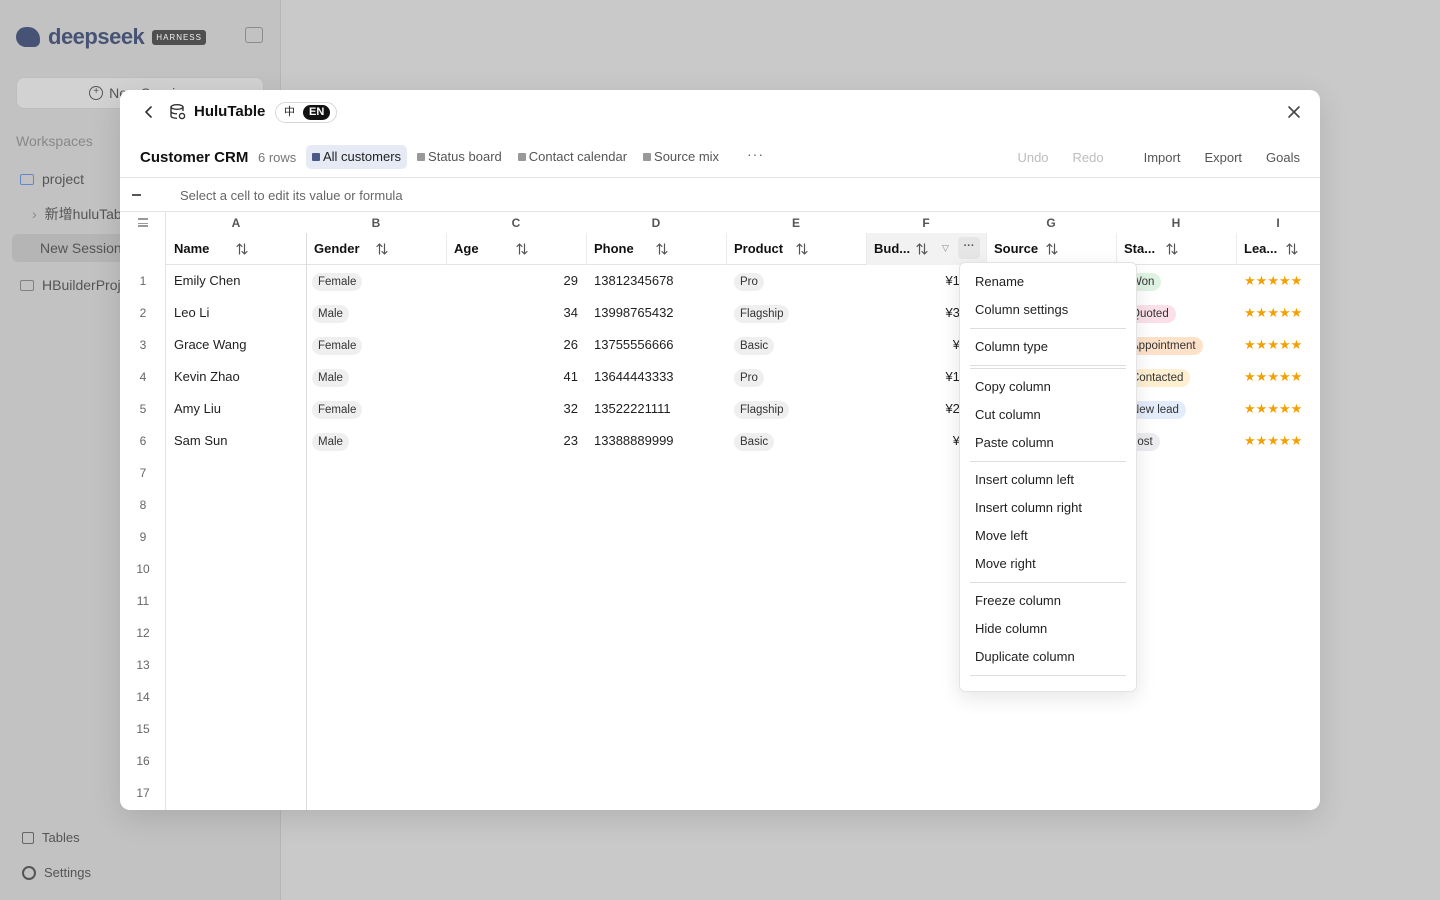 The width and height of the screenshot is (1440, 900). I want to click on column-header-phone: Phone, so click(656, 249).